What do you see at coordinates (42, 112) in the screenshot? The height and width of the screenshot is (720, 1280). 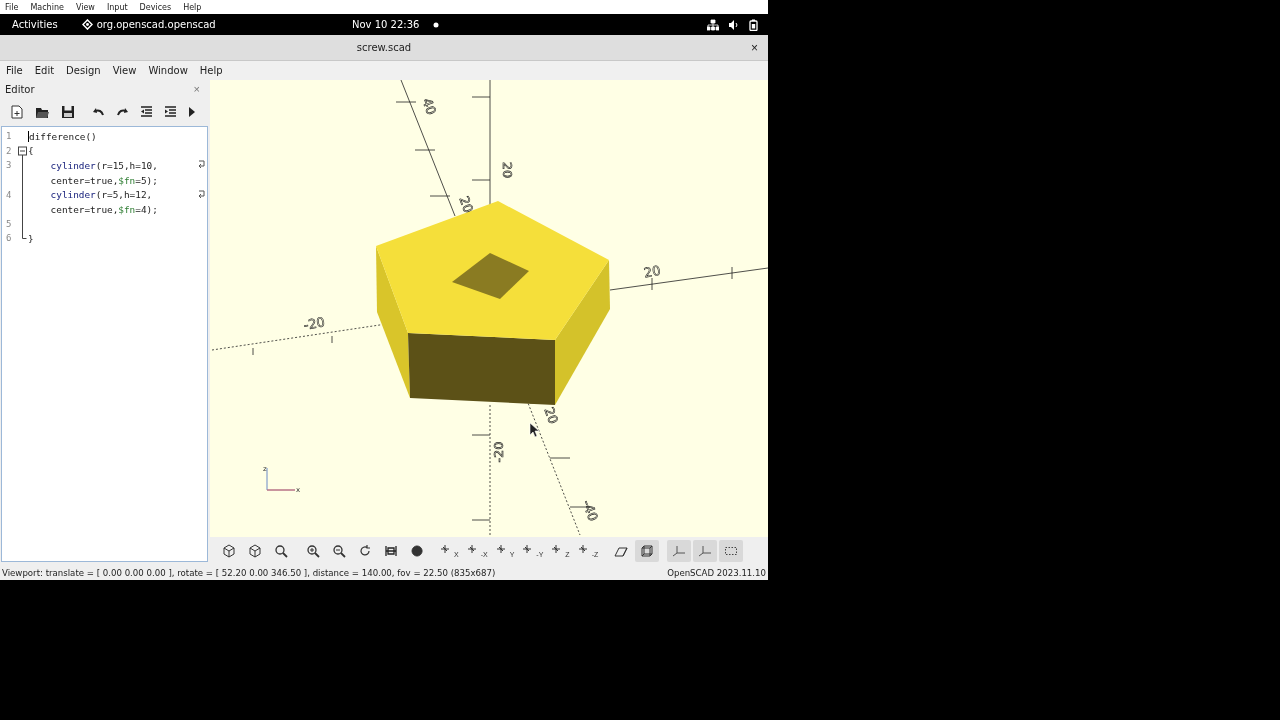 I see `folder-icon` at bounding box center [42, 112].